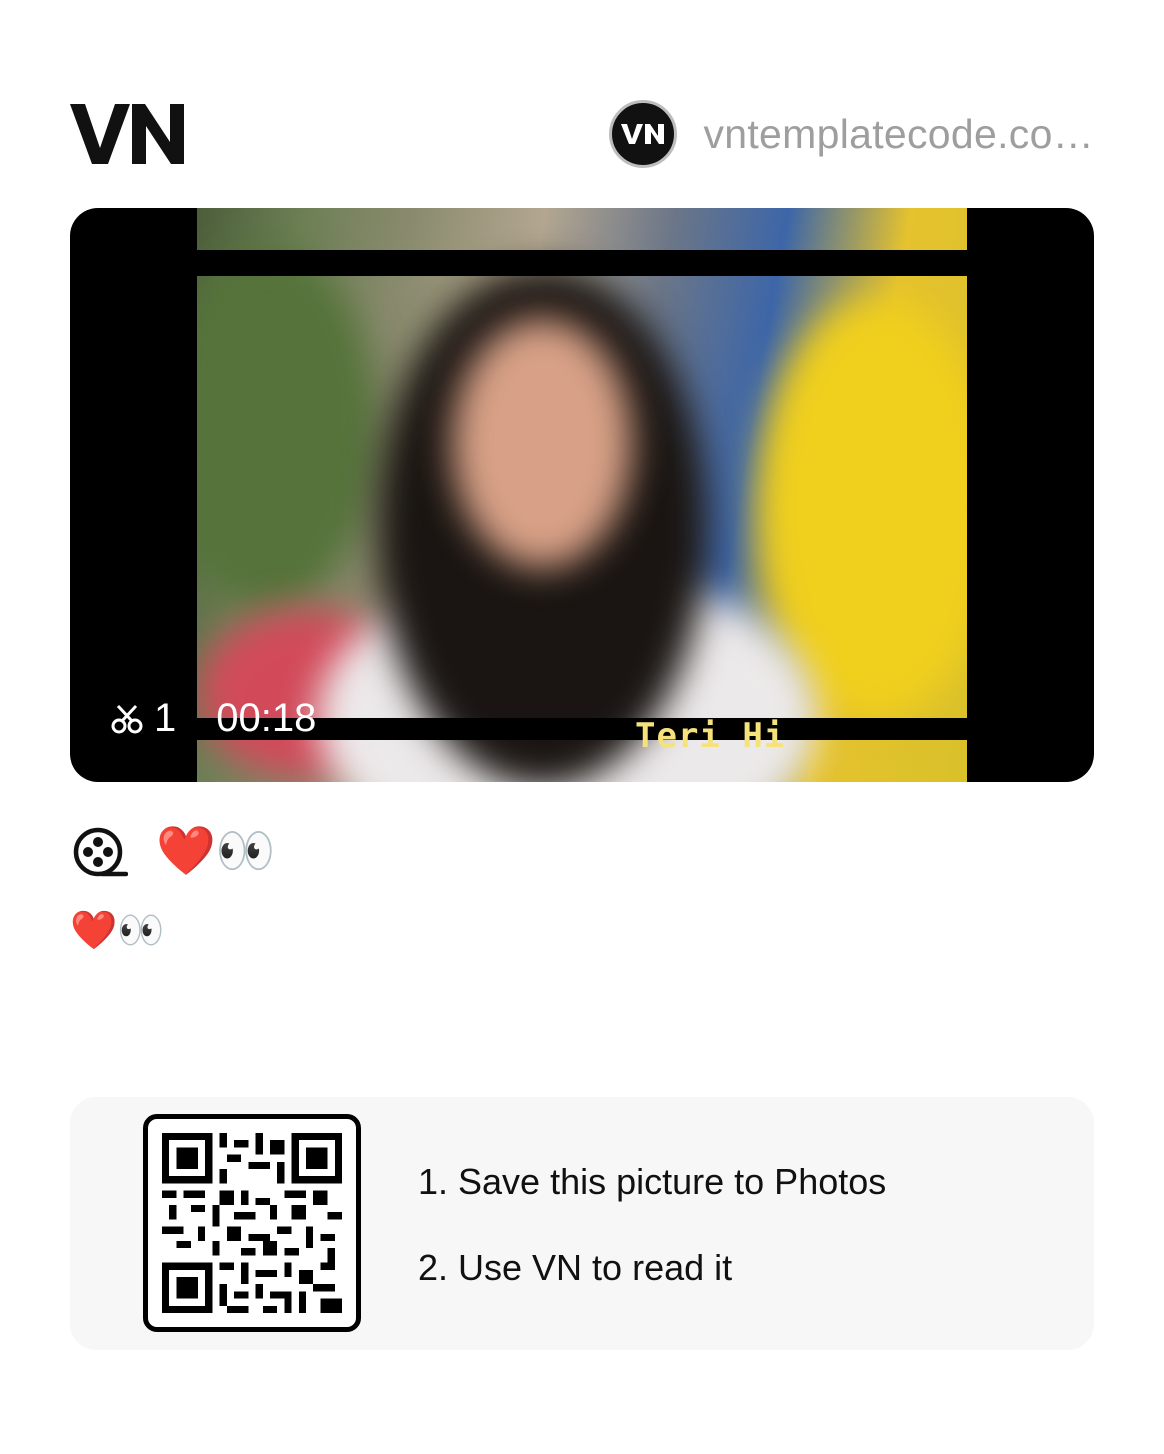 The width and height of the screenshot is (1164, 1454). Describe the element at coordinates (710, 736) in the screenshot. I see `video-caption-text: Teri Hi` at that location.